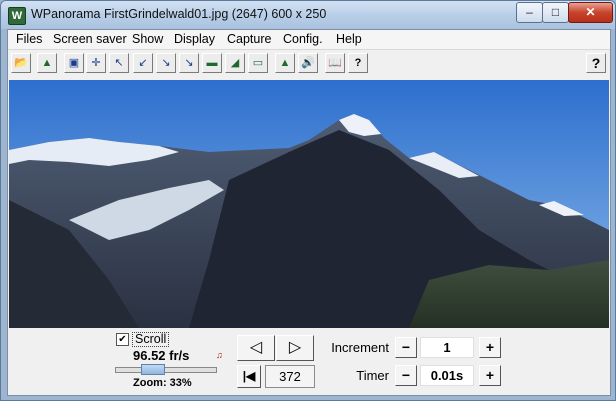 This screenshot has height=401, width=616. What do you see at coordinates (295, 348) in the screenshot?
I see `scroll-right-button: ▷` at bounding box center [295, 348].